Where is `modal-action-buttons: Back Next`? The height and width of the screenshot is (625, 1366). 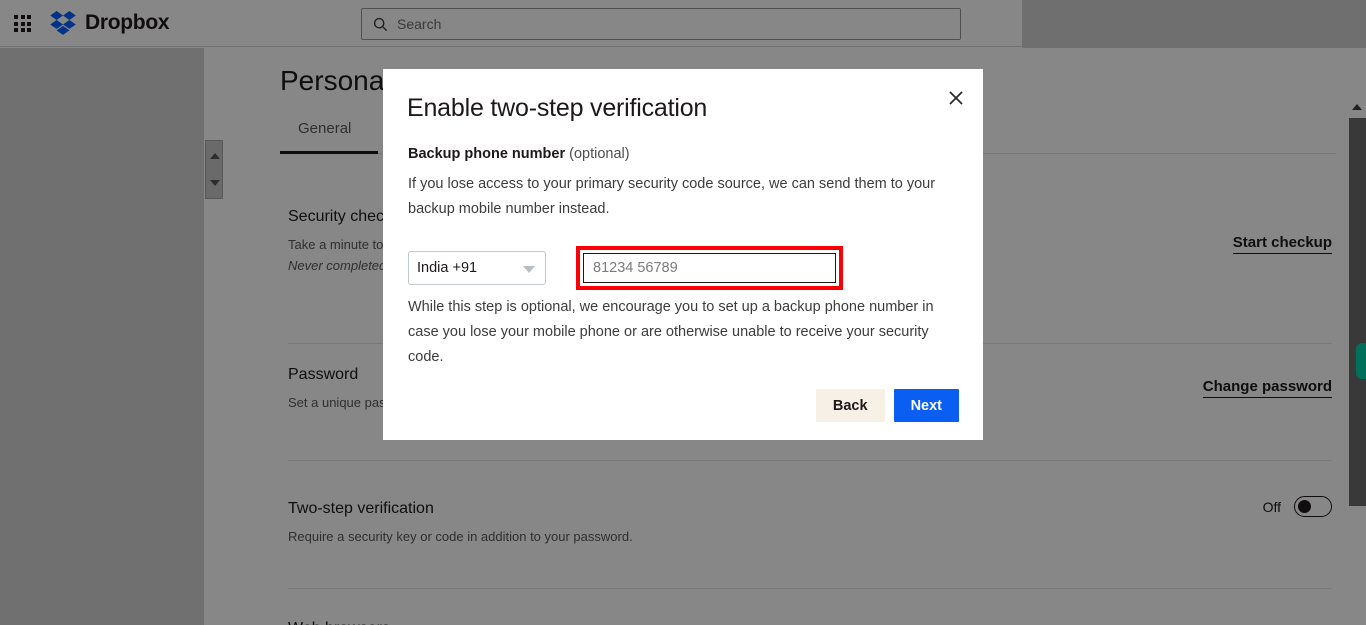 modal-action-buttons: Back Next is located at coordinates (887, 405).